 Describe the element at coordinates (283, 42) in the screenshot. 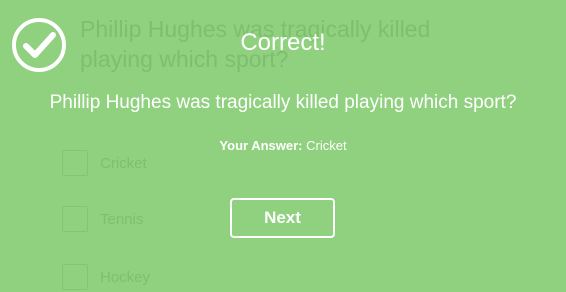

I see `result-title: Correct!` at that location.